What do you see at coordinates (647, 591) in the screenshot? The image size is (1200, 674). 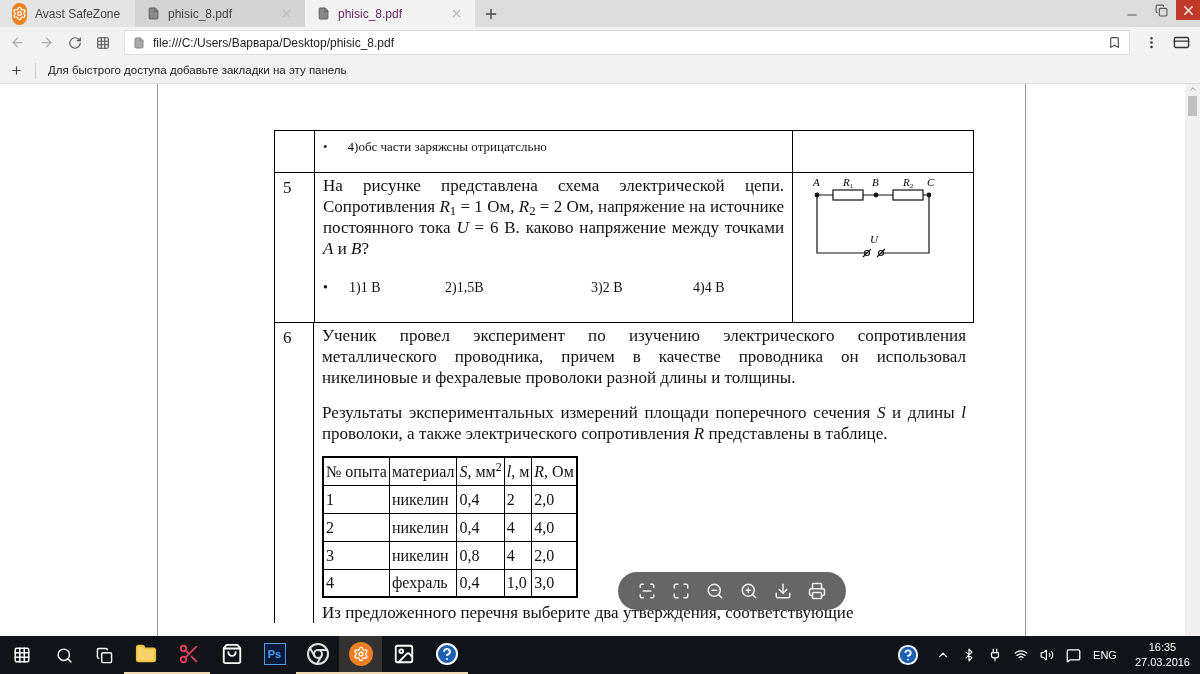 I see `fit-page-icon` at bounding box center [647, 591].